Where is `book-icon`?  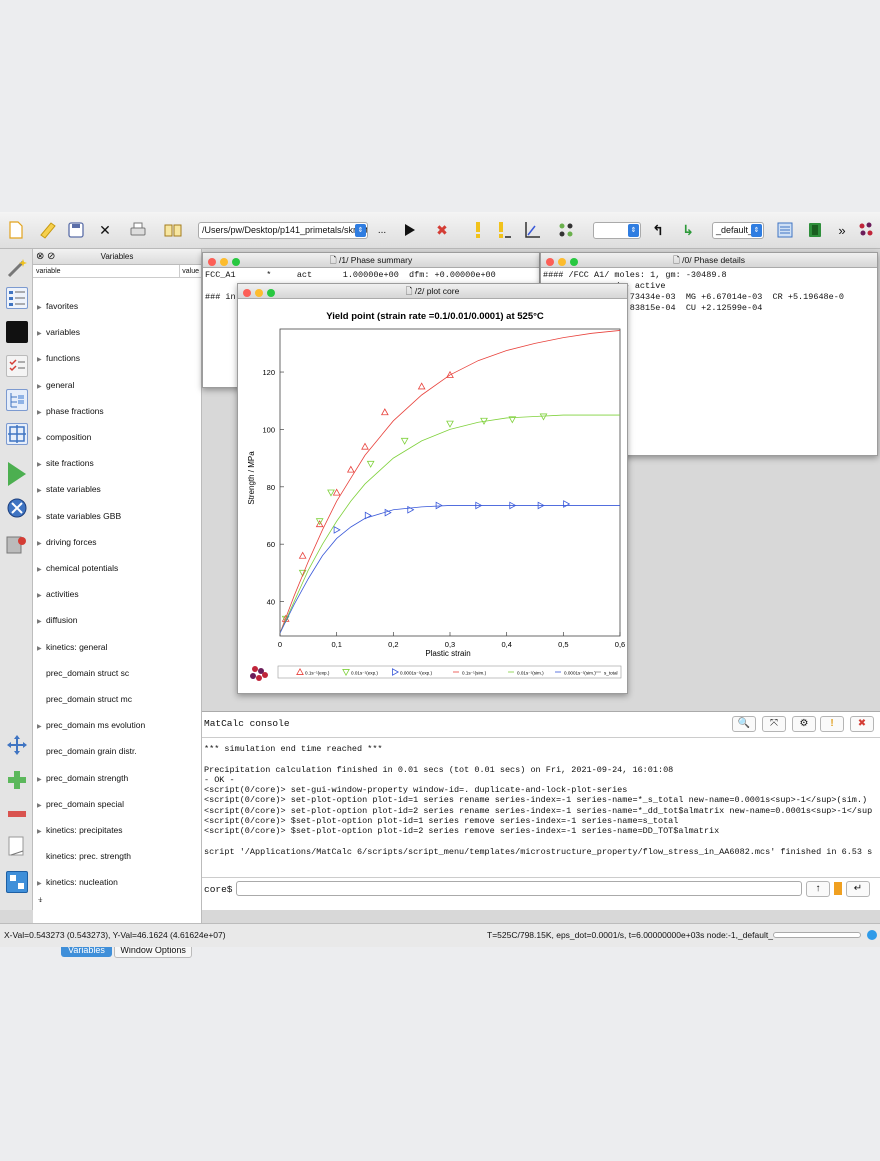
book-icon is located at coordinates (173, 230).